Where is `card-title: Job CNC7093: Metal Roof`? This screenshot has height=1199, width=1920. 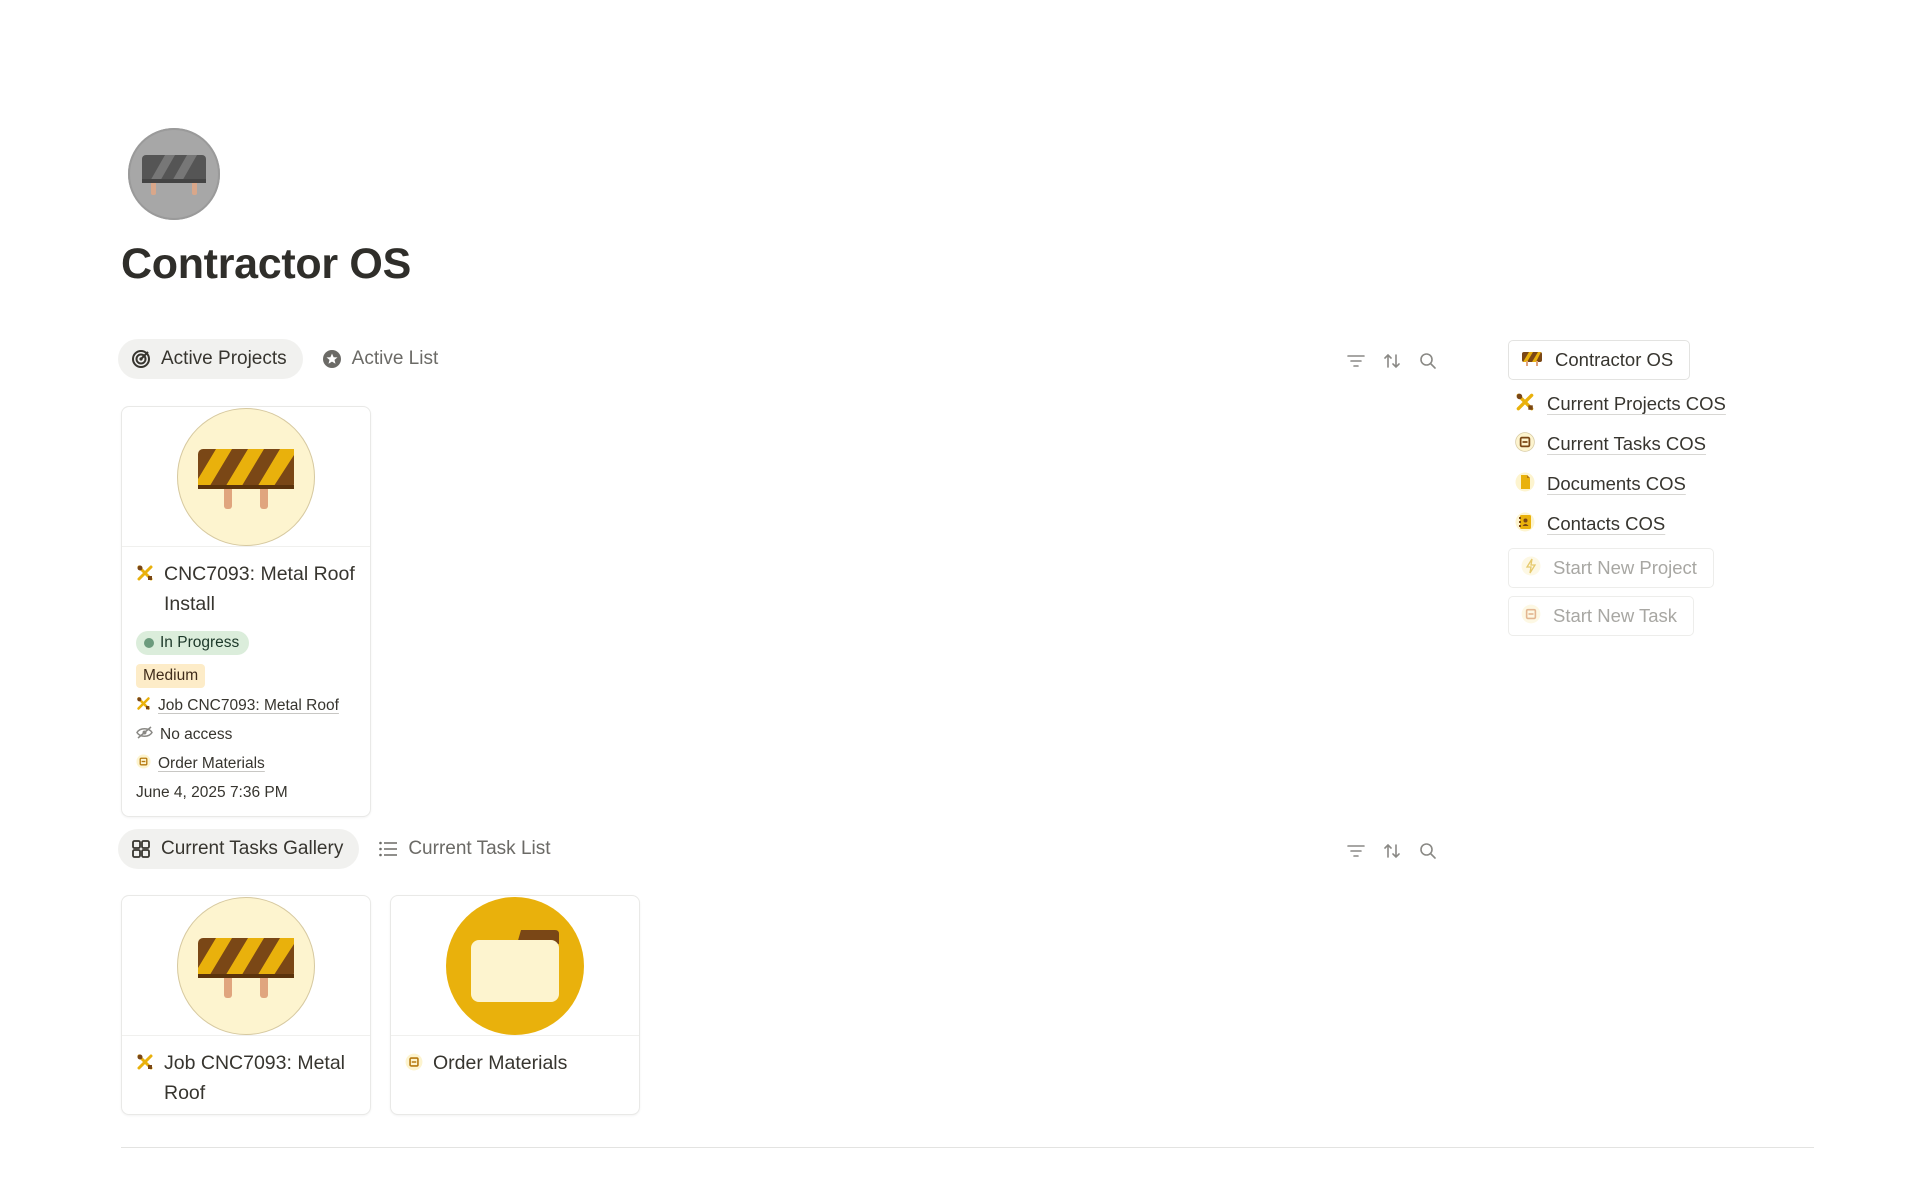
card-title: Job CNC7093: Metal Roof is located at coordinates (255, 1078).